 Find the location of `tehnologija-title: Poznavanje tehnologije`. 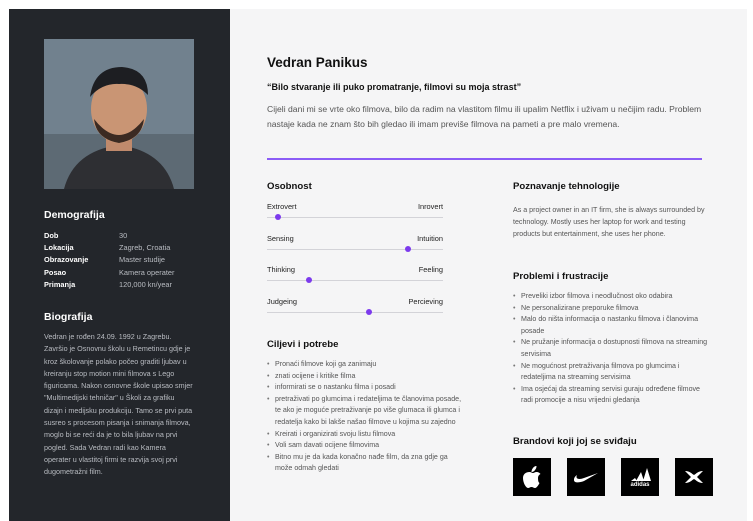

tehnologija-title: Poznavanje tehnologije is located at coordinates (566, 186).